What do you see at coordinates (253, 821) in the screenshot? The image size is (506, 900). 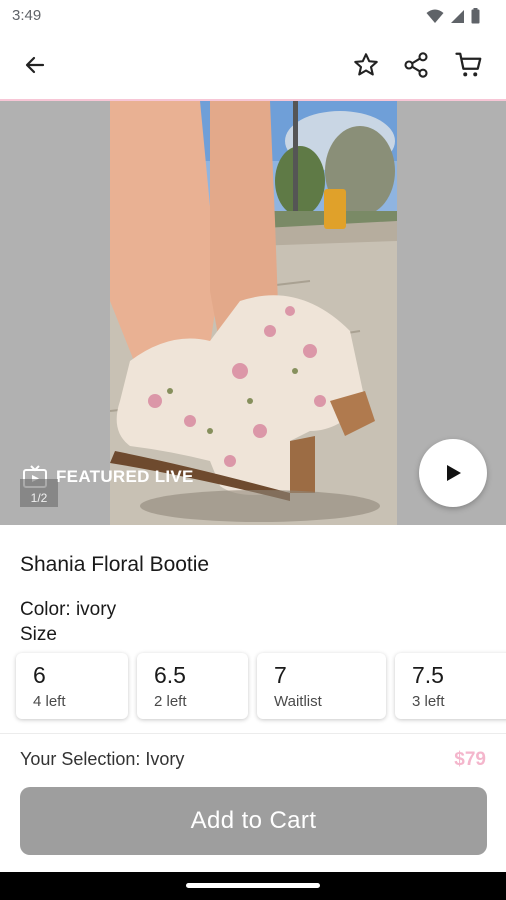 I see `add-to-cart-button: Add to Cart` at bounding box center [253, 821].